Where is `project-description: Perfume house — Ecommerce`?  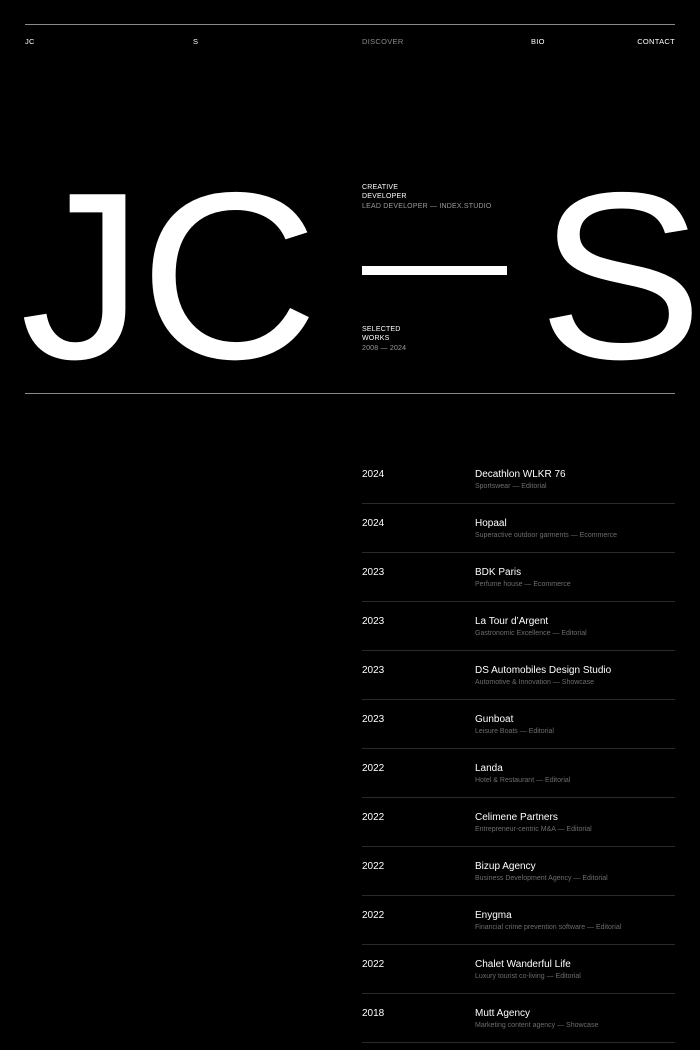 project-description: Perfume house — Ecommerce is located at coordinates (523, 584).